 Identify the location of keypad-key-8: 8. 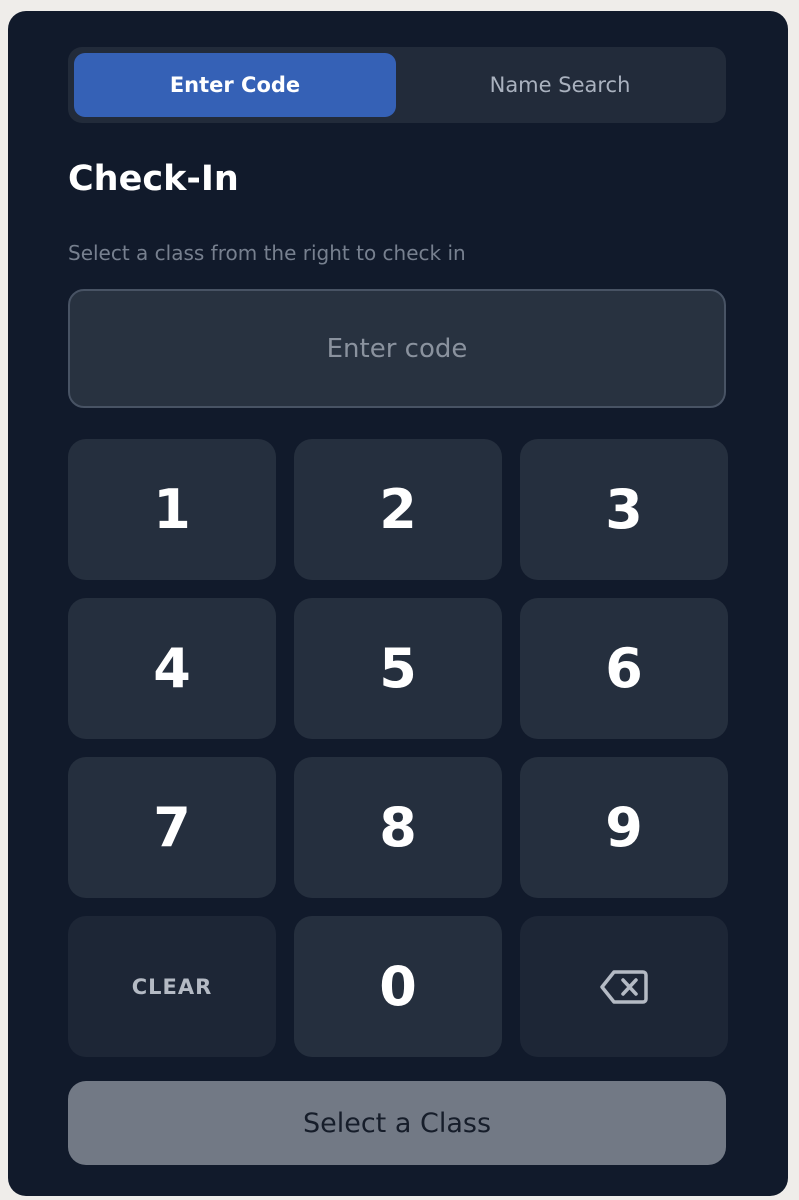
(398, 827).